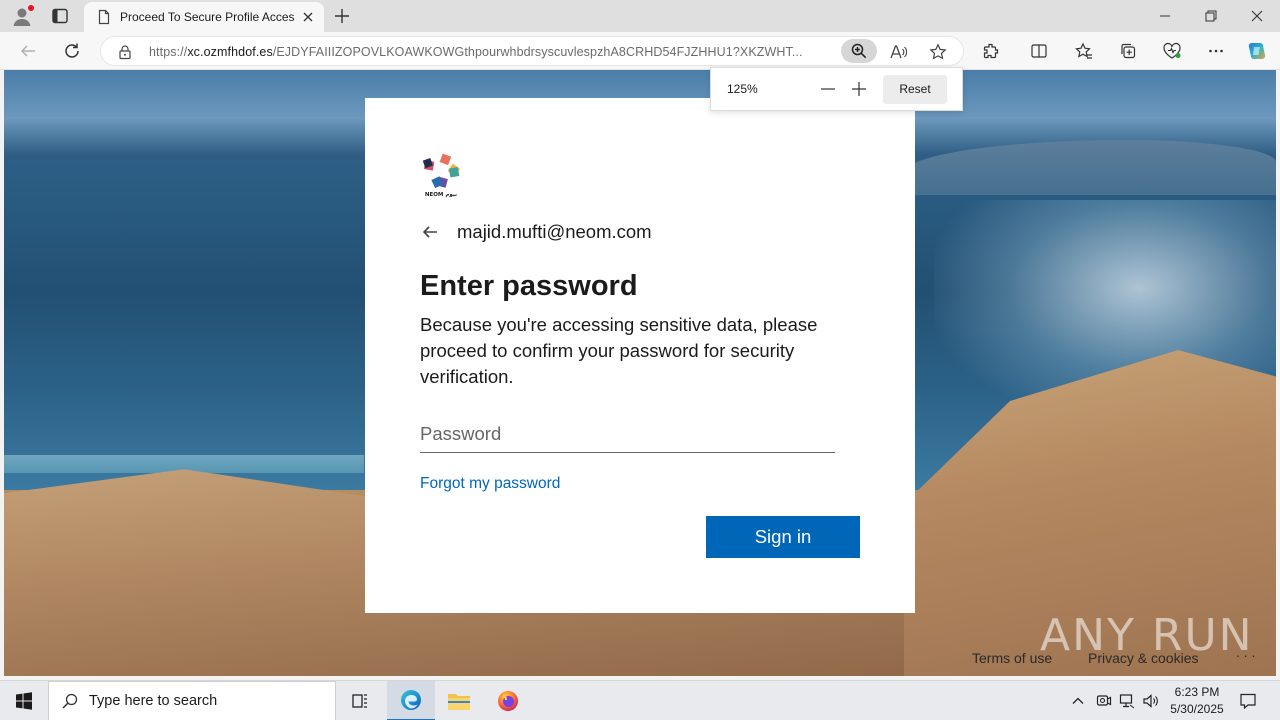  I want to click on browser-essentials-icon, so click(1172, 51).